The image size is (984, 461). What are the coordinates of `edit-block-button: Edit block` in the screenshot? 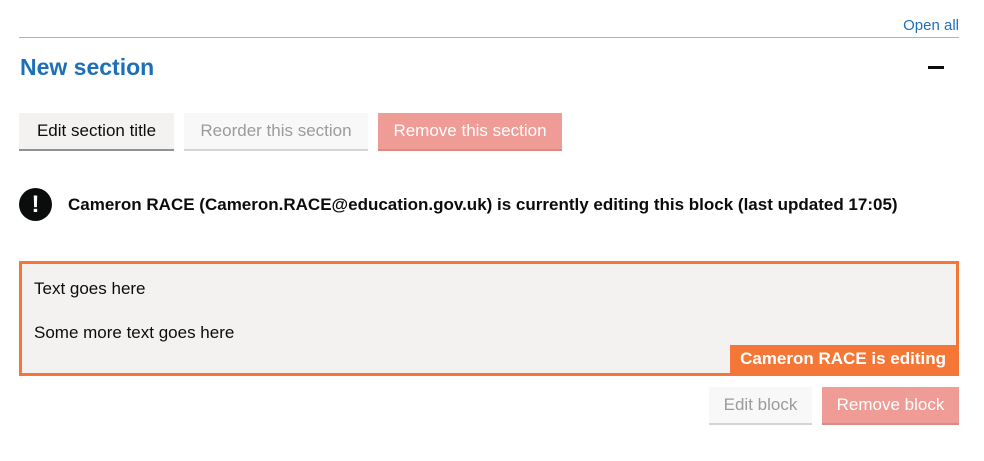 It's located at (760, 405).